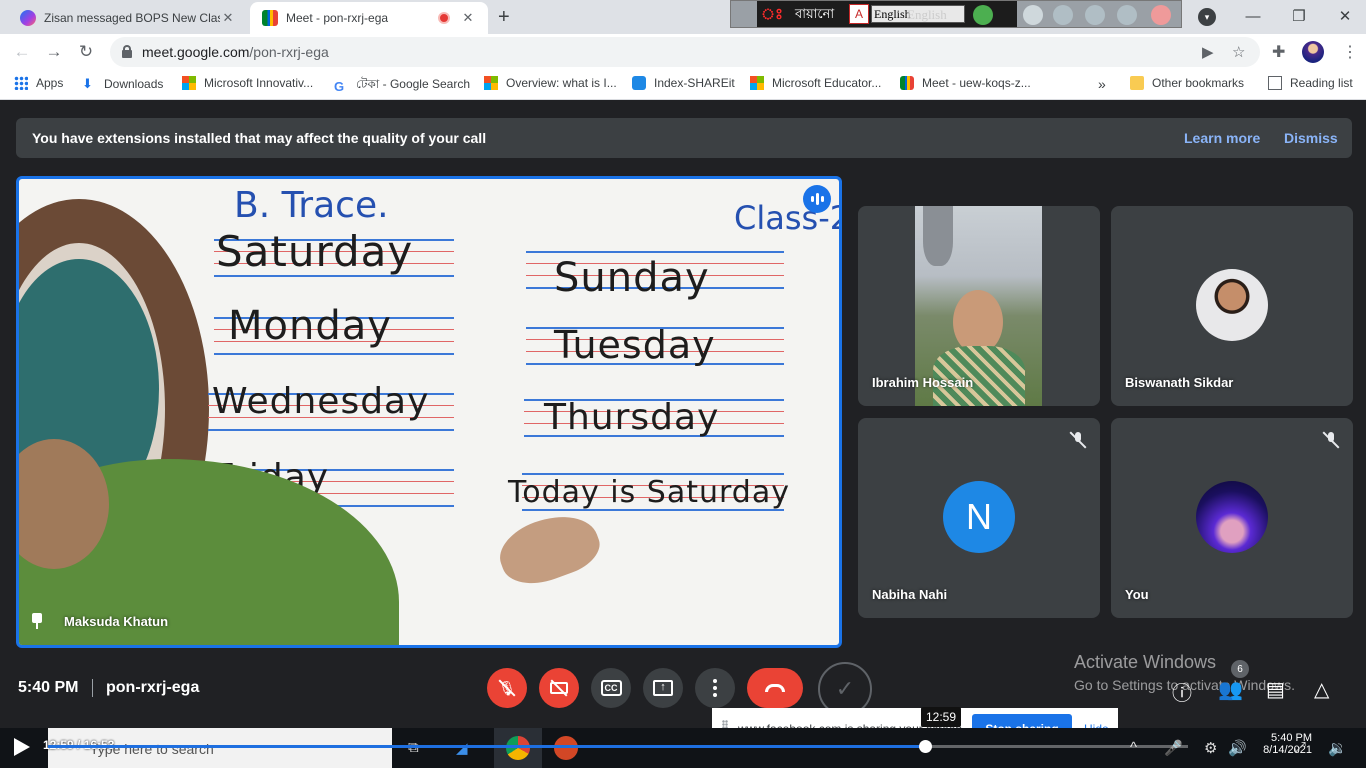 Image resolution: width=1366 pixels, height=768 pixels. What do you see at coordinates (87, 83) in the screenshot?
I see `download-icon: ⬇` at bounding box center [87, 83].